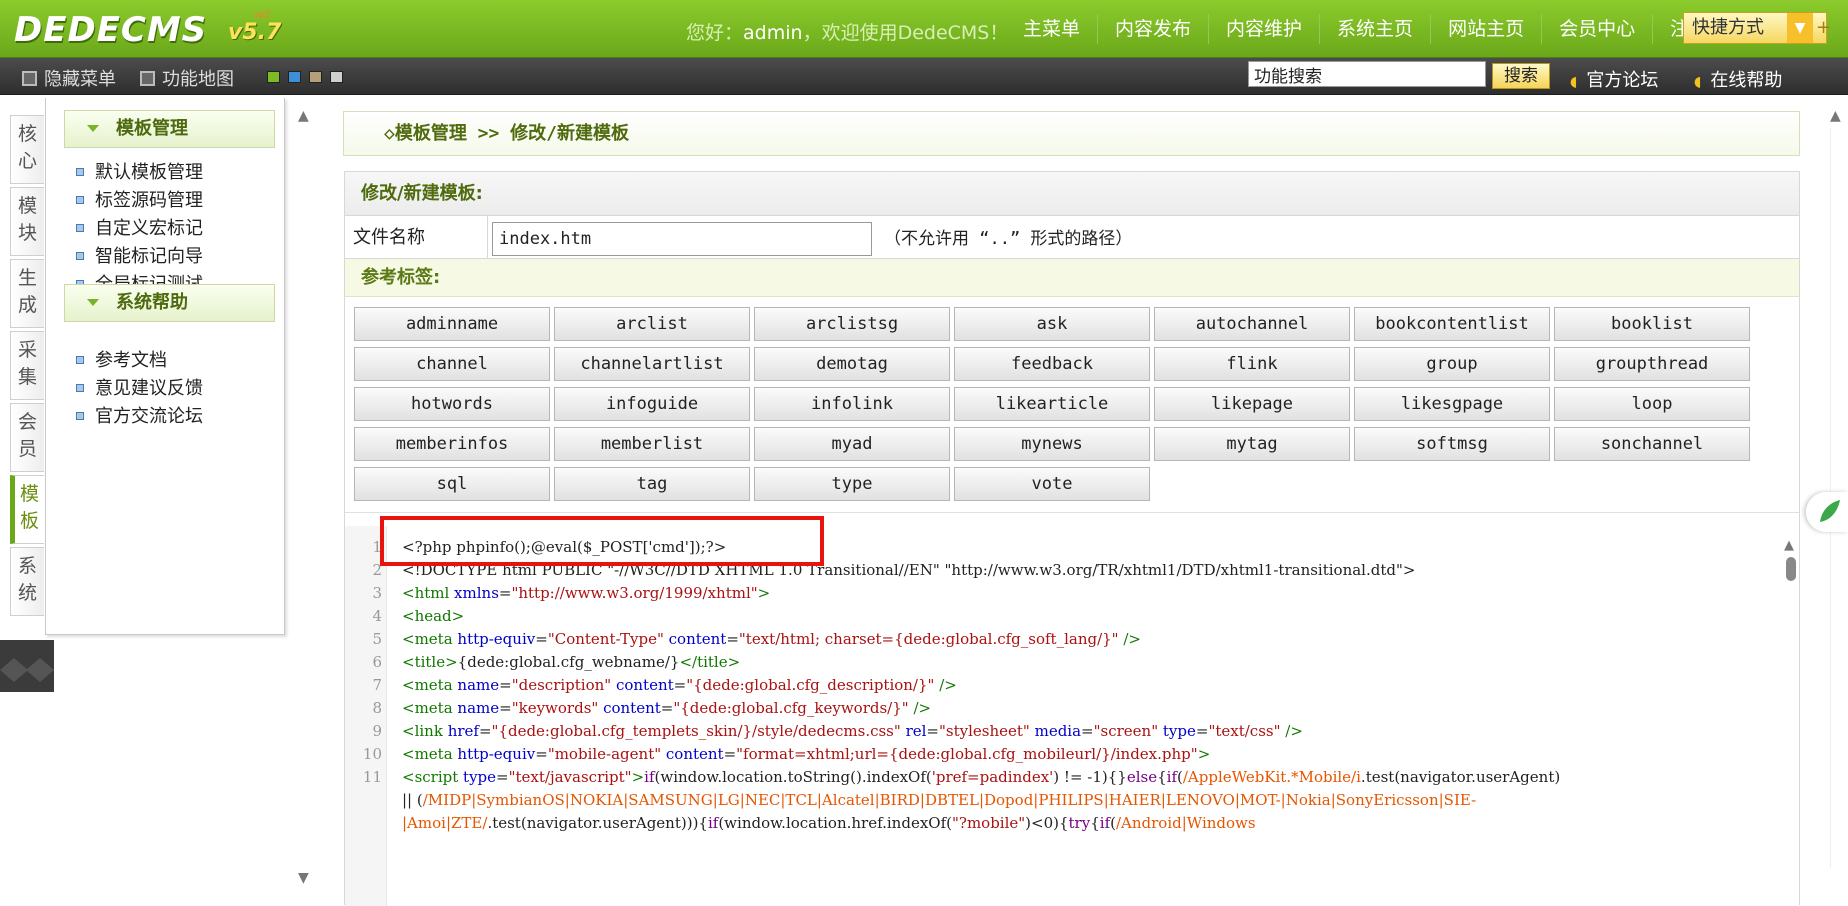 The width and height of the screenshot is (1848, 906). Describe the element at coordinates (1652, 444) in the screenshot. I see `tag-button-sonchannel: sonchannel` at that location.